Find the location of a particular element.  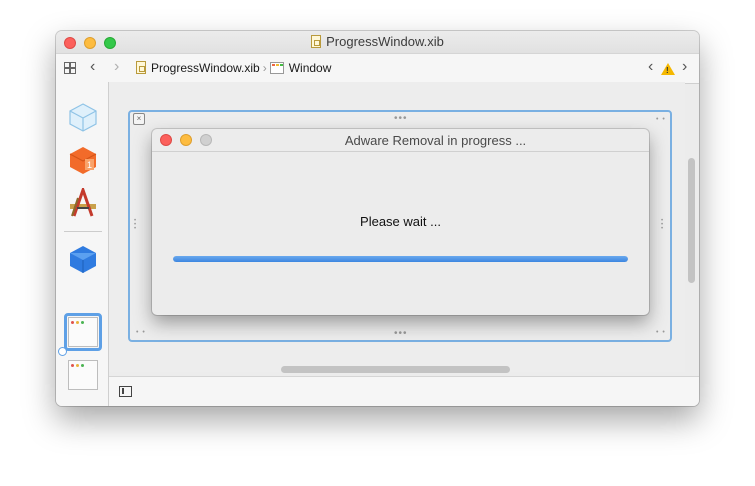

window-icon is located at coordinates (276, 68).